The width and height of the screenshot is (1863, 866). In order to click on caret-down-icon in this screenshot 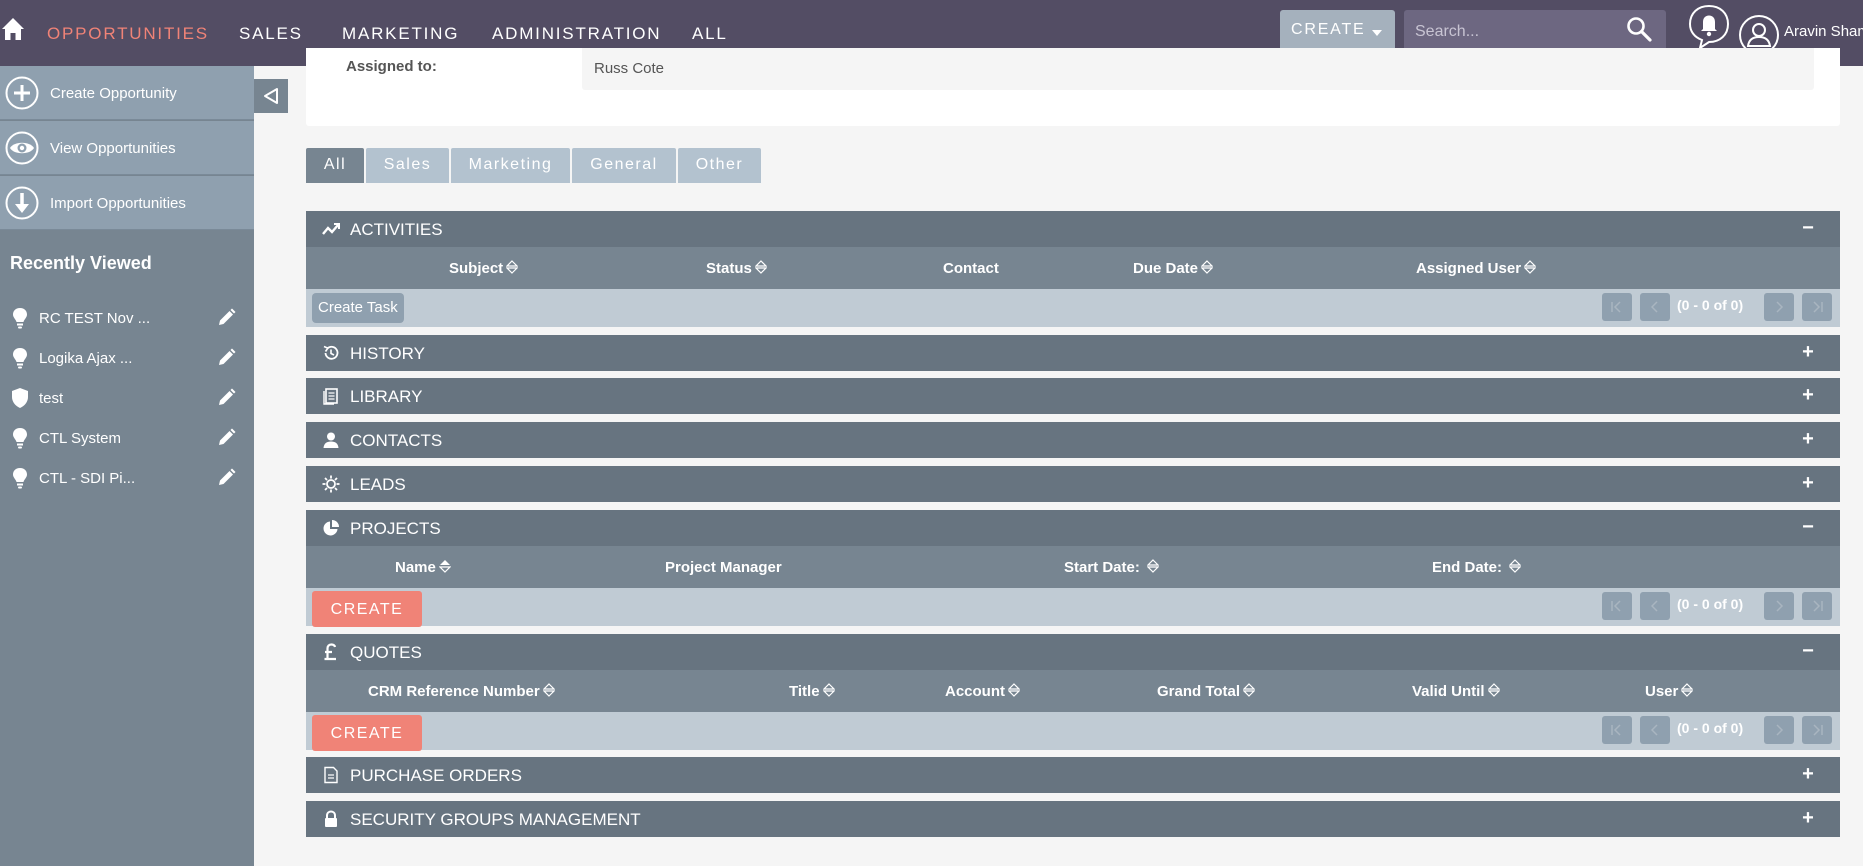, I will do `click(1377, 33)`.